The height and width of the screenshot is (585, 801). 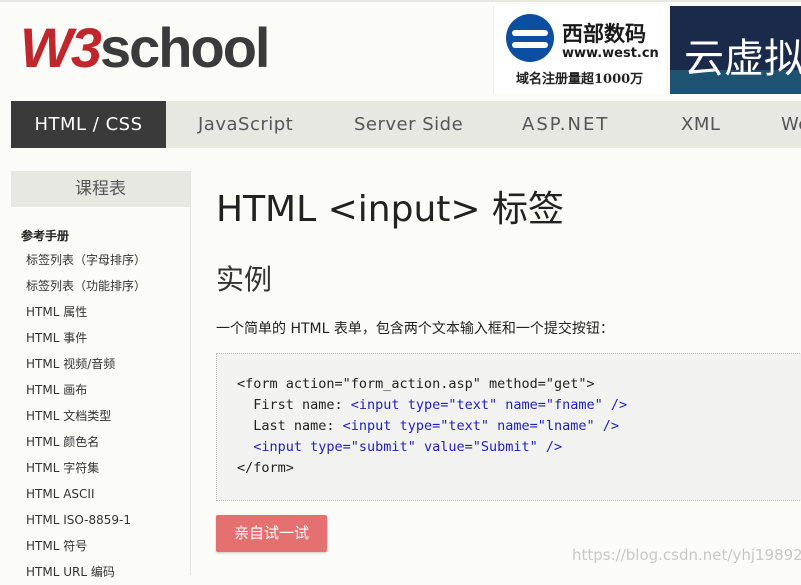 I want to click on sidebar-section-title: 参考手册, so click(x=45, y=236).